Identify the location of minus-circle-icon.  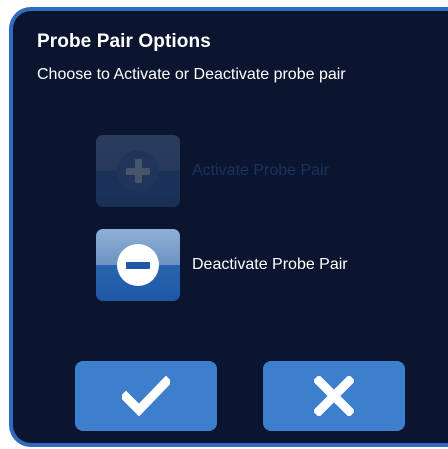
(138, 265).